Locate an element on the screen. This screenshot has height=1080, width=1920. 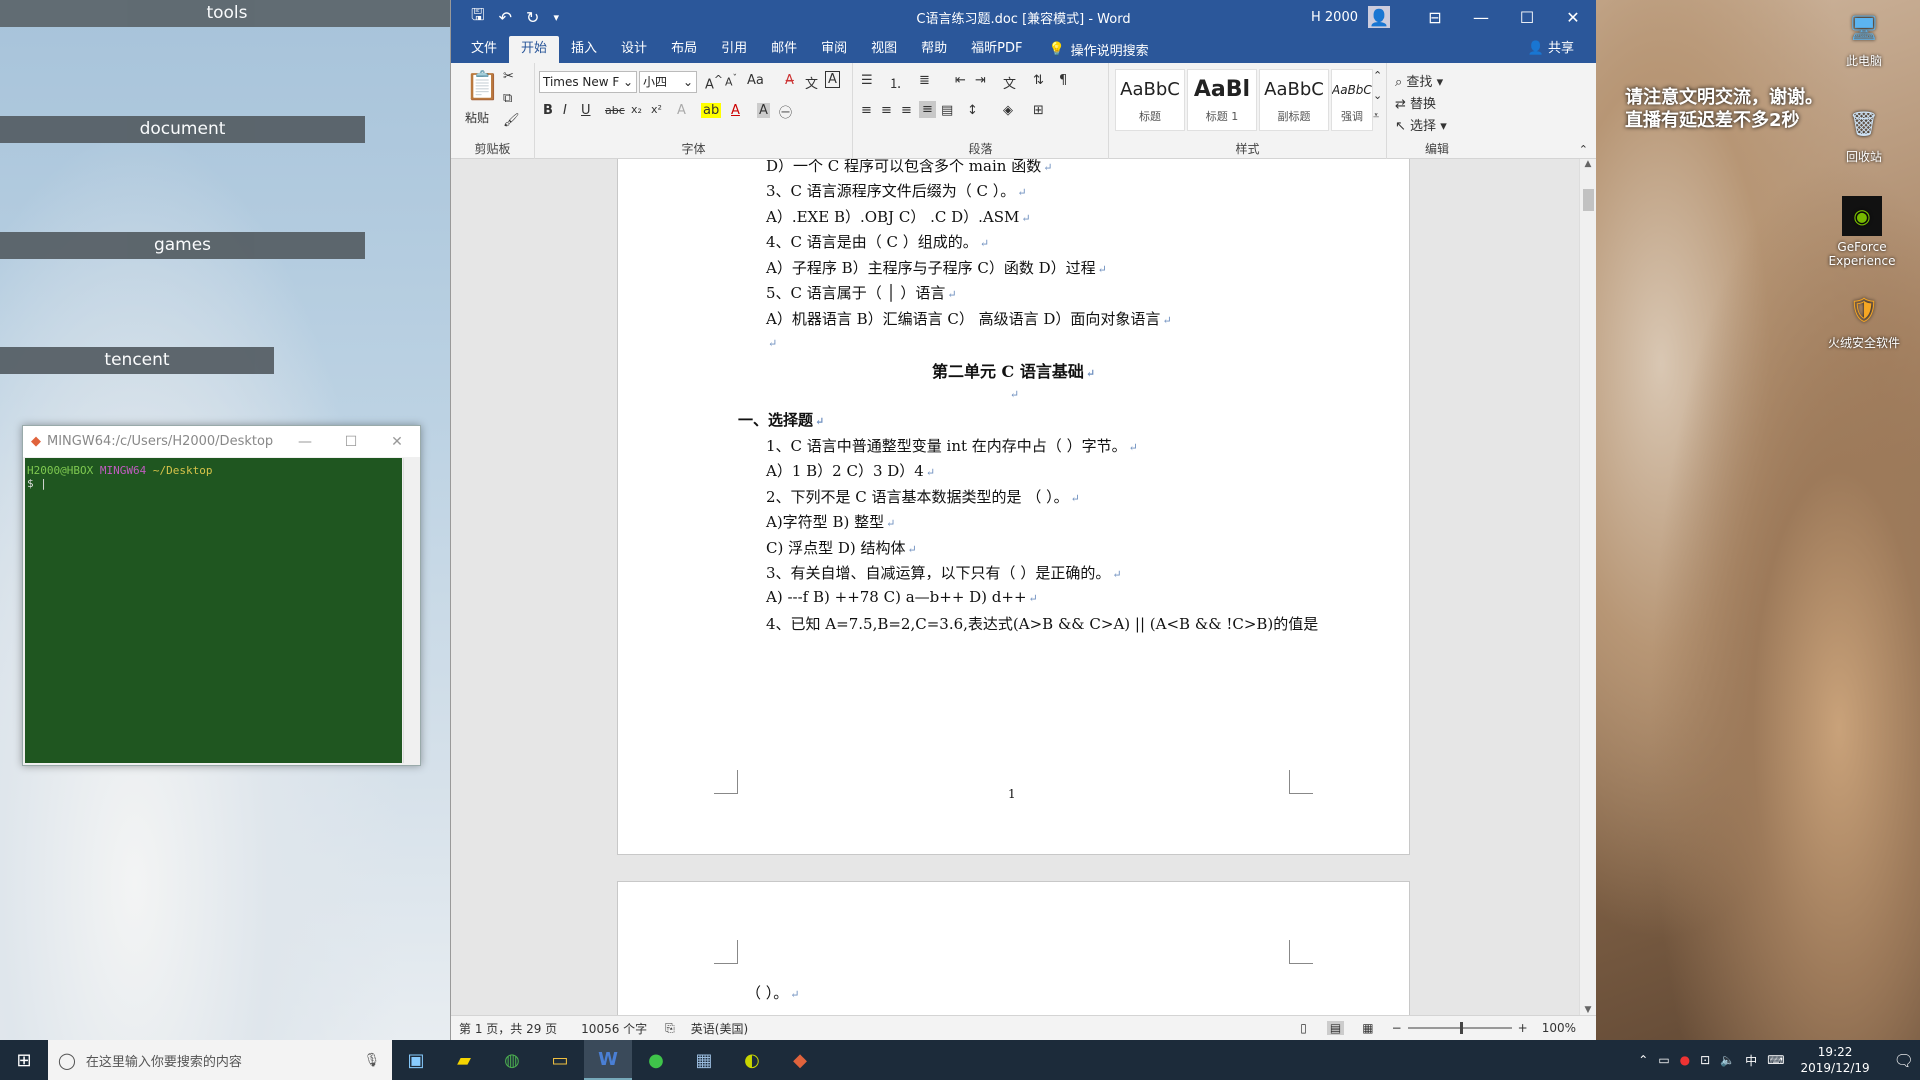
zoom-in-icon: + is located at coordinates (1523, 1028).